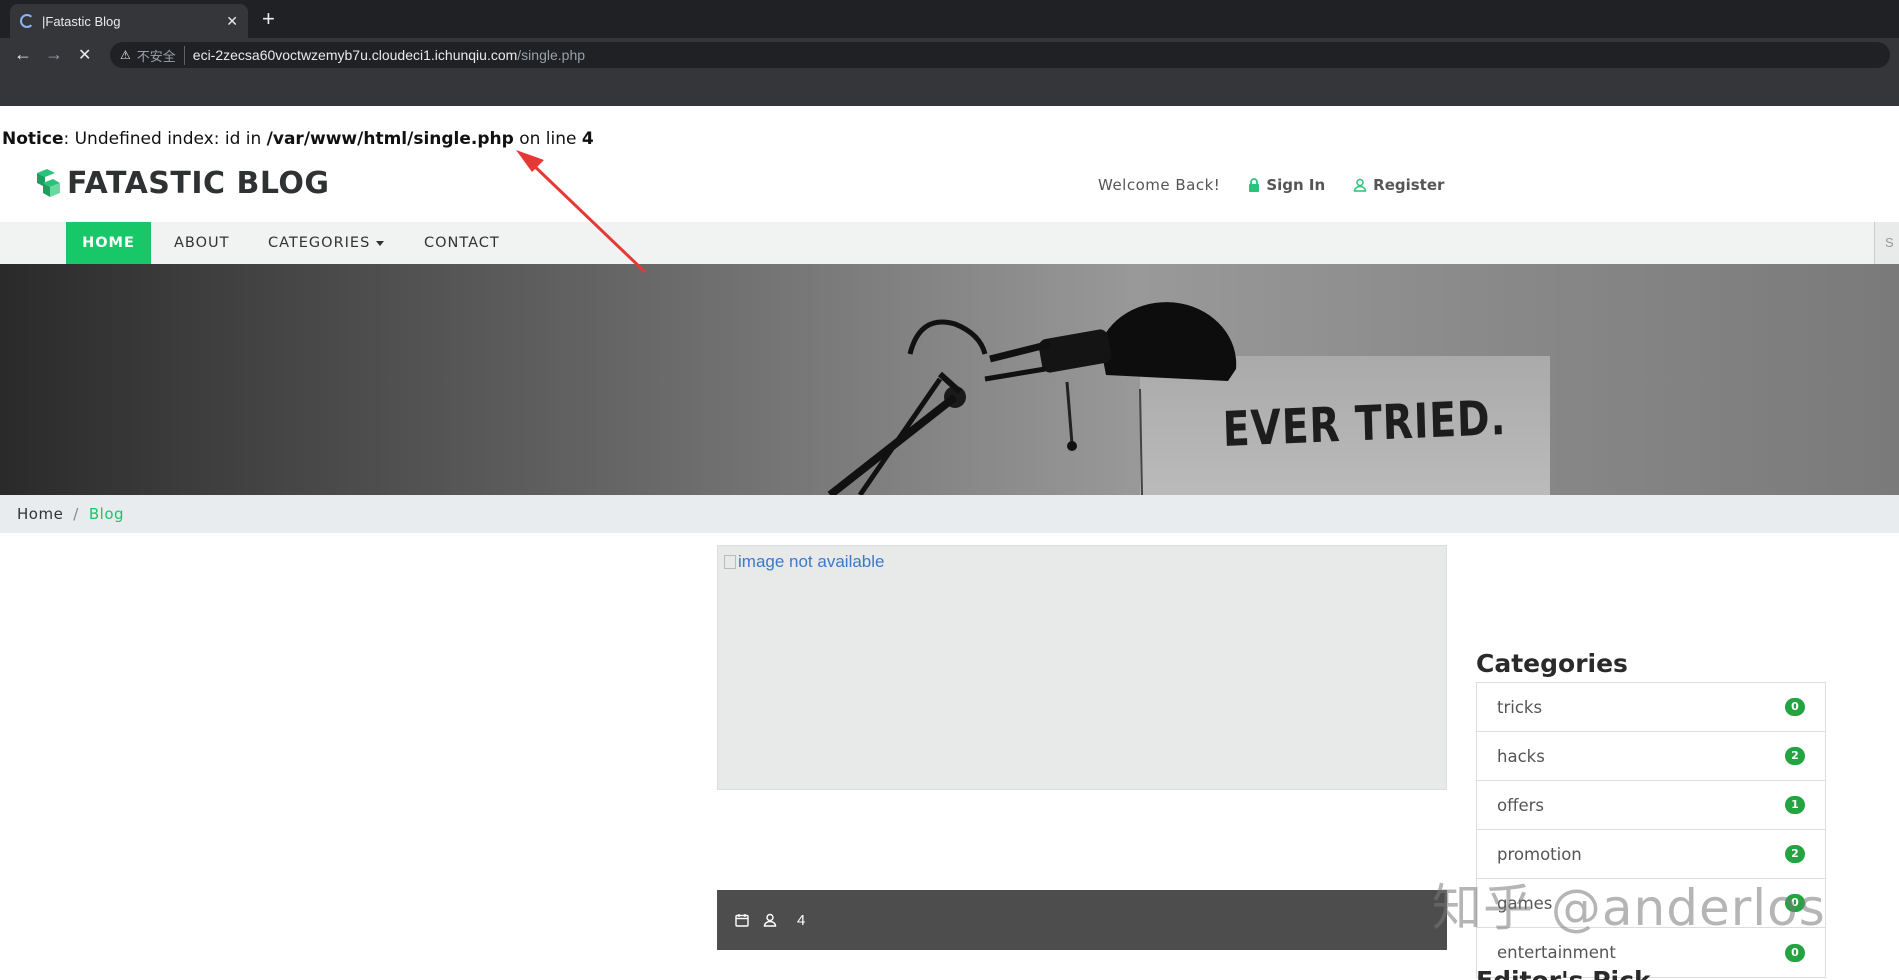  What do you see at coordinates (1629, 908) in the screenshot?
I see `zhihu-watermark: 知乎 @anderlos` at bounding box center [1629, 908].